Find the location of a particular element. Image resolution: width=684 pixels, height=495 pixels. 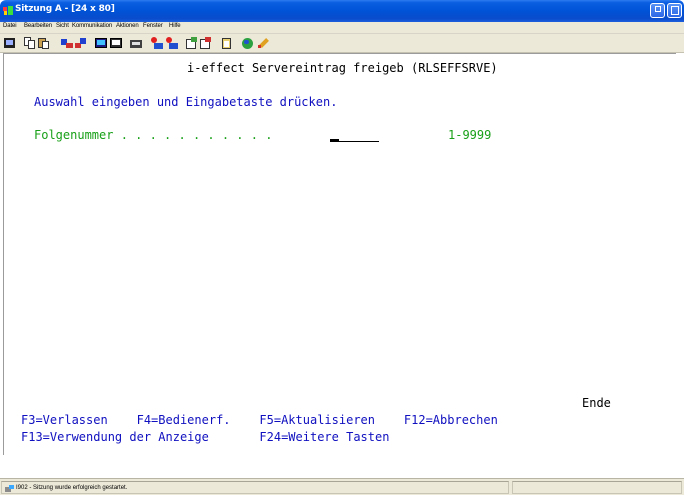

restore-button is located at coordinates (657, 10).